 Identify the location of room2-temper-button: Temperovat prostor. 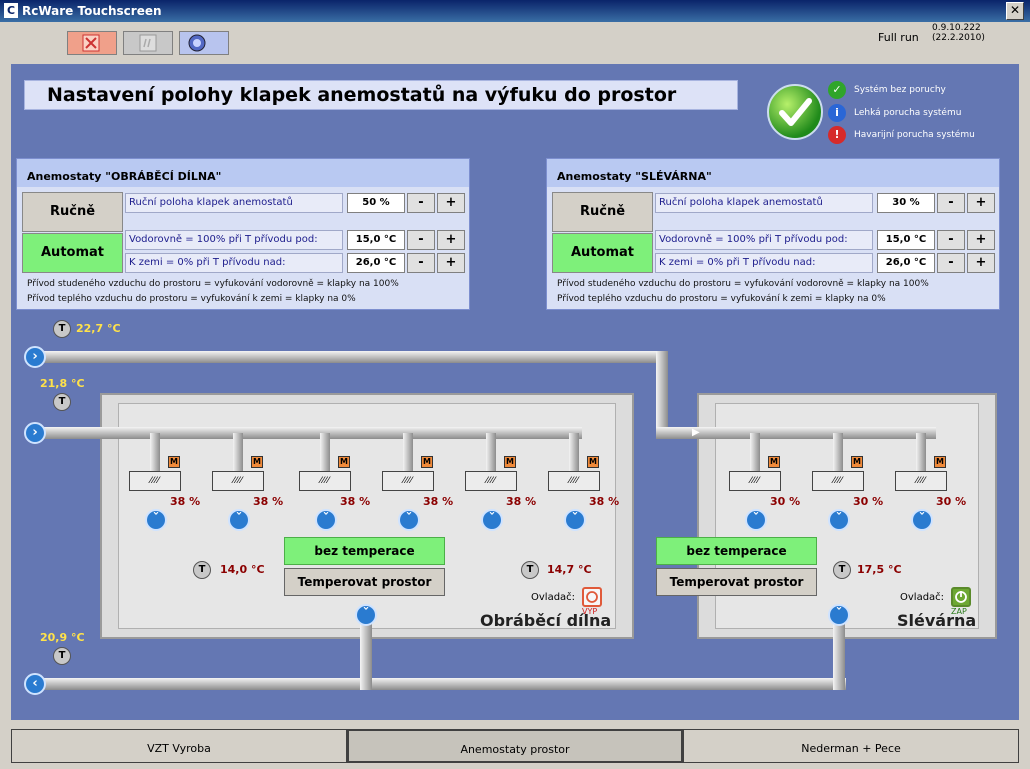
(736, 582).